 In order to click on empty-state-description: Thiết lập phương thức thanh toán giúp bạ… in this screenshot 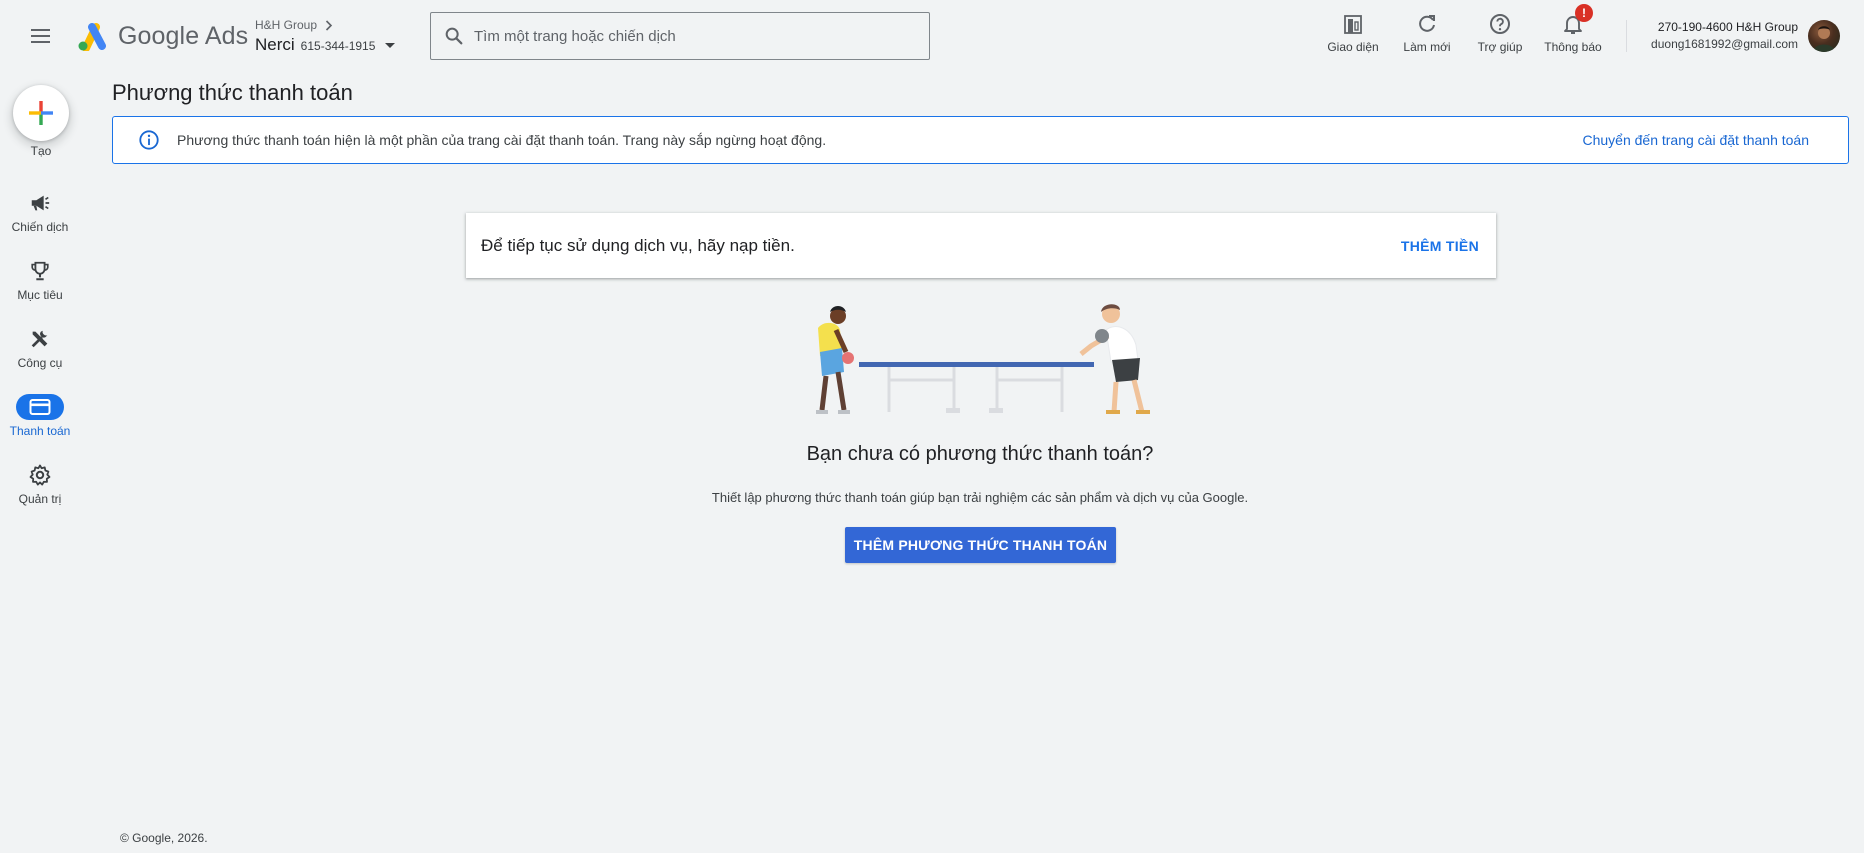, I will do `click(980, 497)`.